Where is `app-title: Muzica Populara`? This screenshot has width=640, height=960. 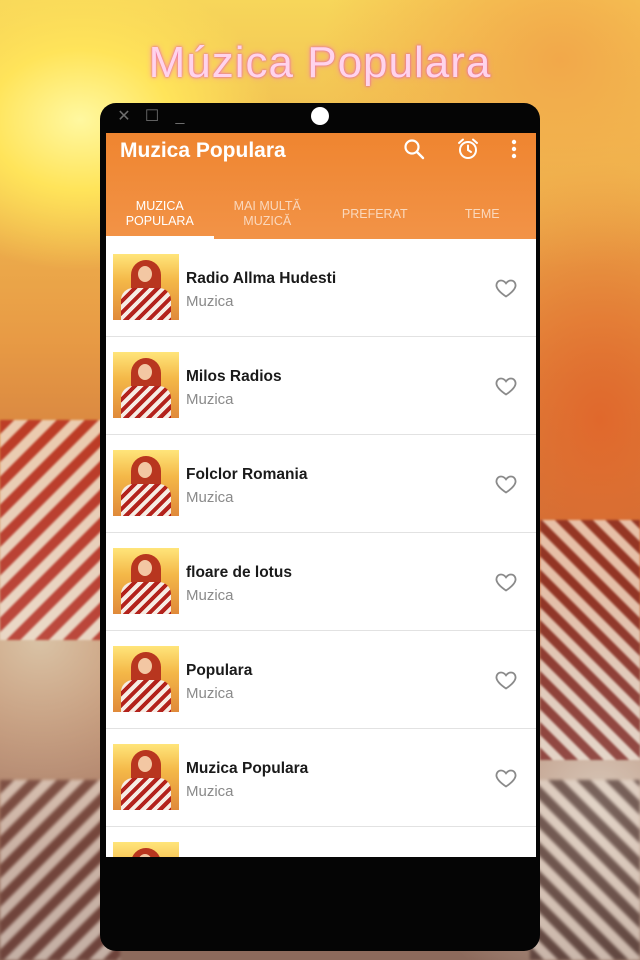 app-title: Muzica Populara is located at coordinates (203, 150).